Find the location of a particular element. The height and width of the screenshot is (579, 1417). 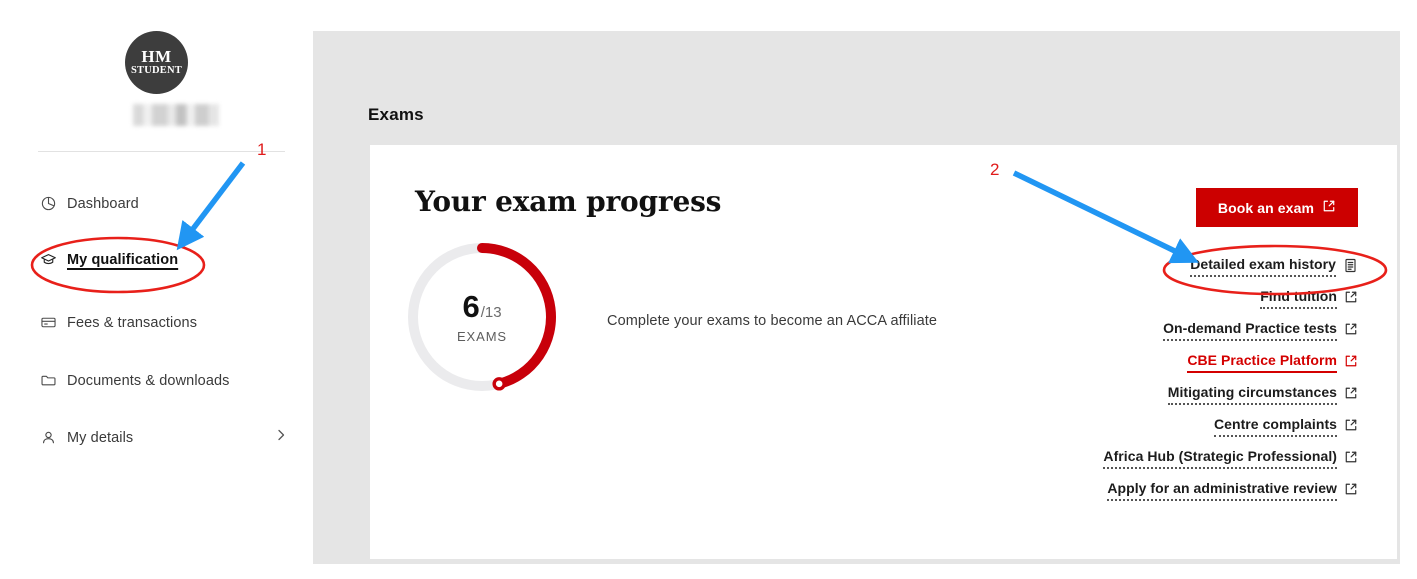

progress-count: 6 /13 is located at coordinates (481, 306).